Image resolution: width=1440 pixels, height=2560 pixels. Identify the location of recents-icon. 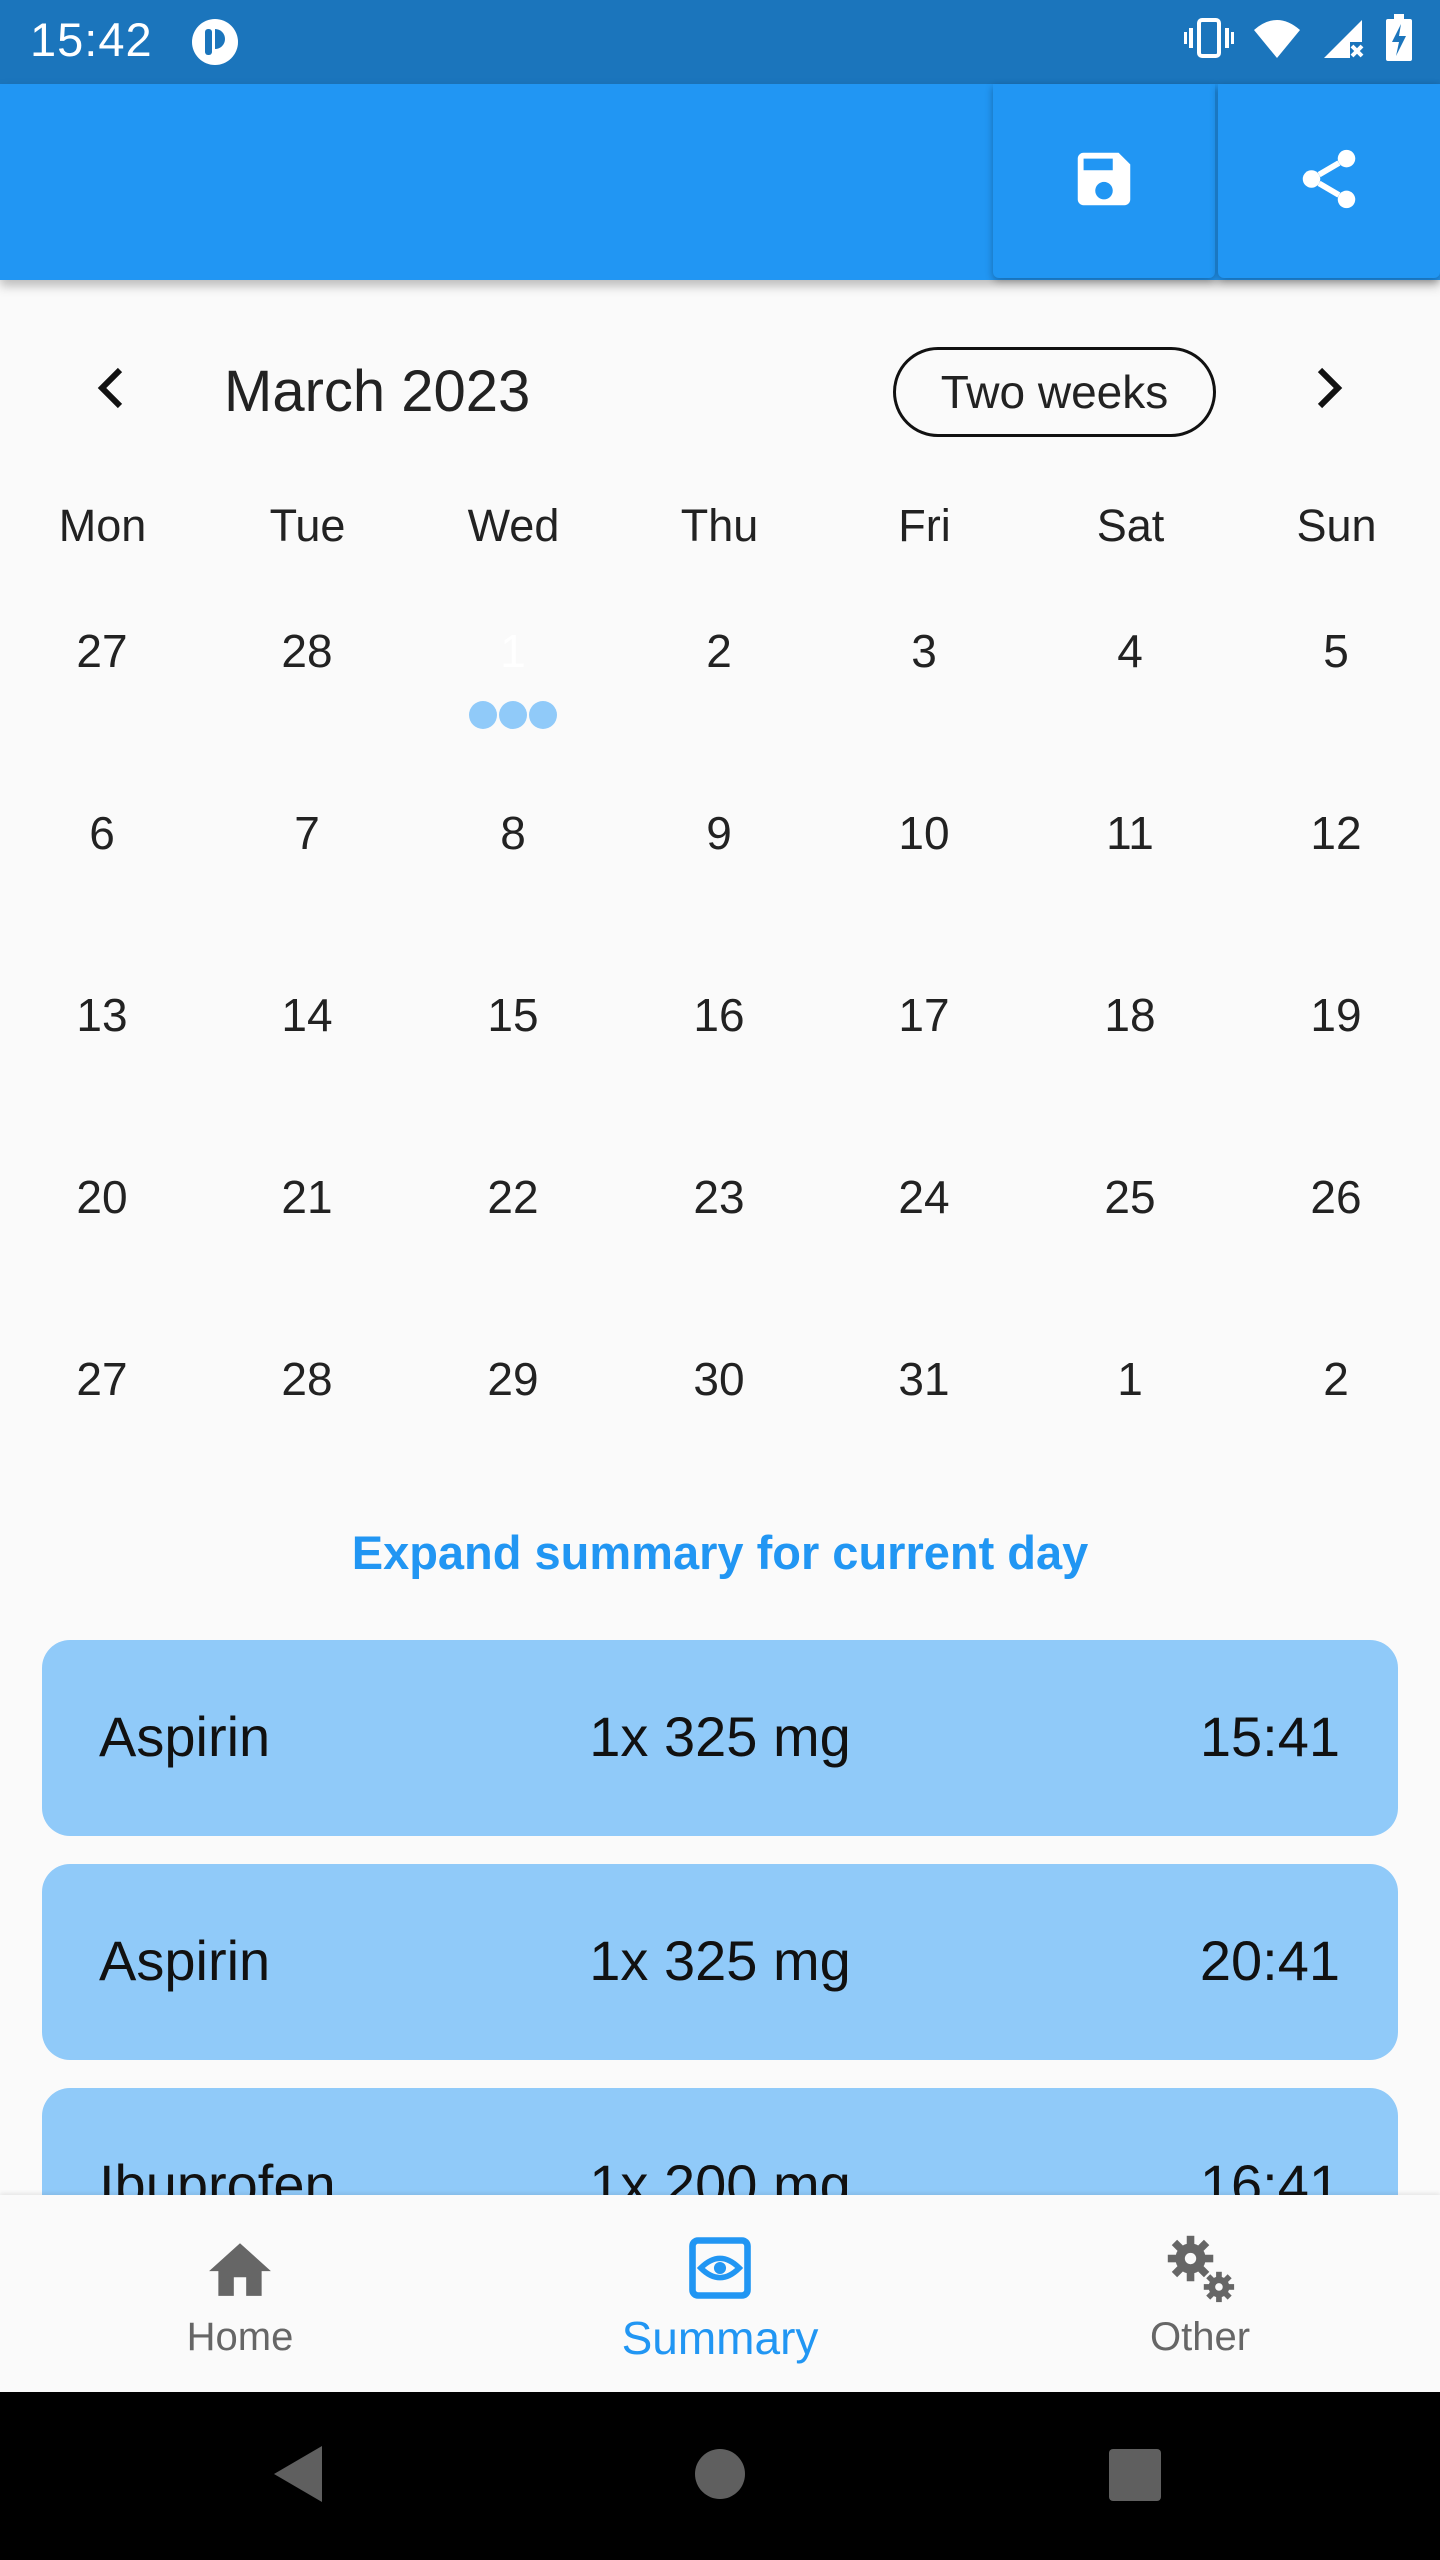
(1135, 2477).